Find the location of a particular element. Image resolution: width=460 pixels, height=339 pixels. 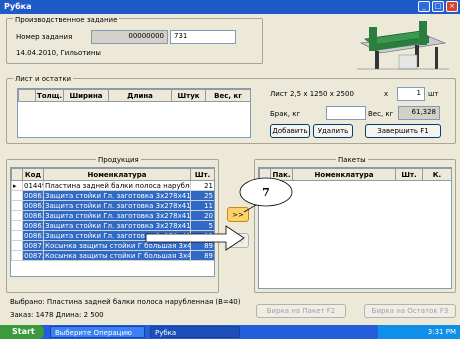

taskbar: Start Выберите Операцию Рубка 3:31 PM is located at coordinates (230, 332).